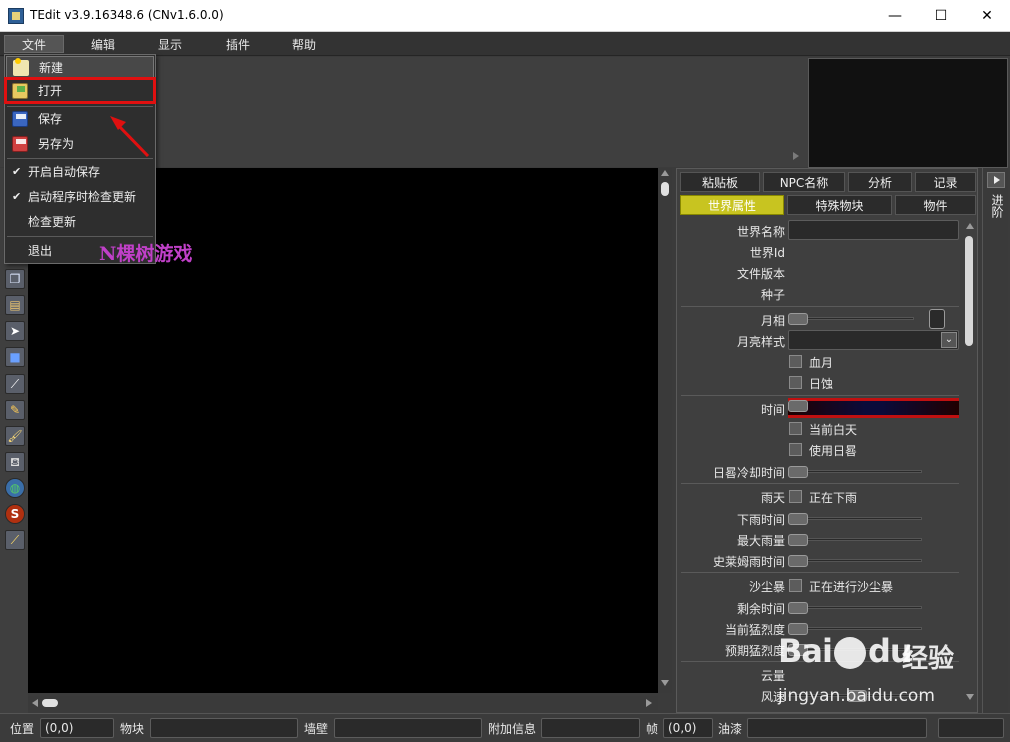 The height and width of the screenshot is (742, 1010). I want to click on baidu-logo: Bai du, so click(845, 651).